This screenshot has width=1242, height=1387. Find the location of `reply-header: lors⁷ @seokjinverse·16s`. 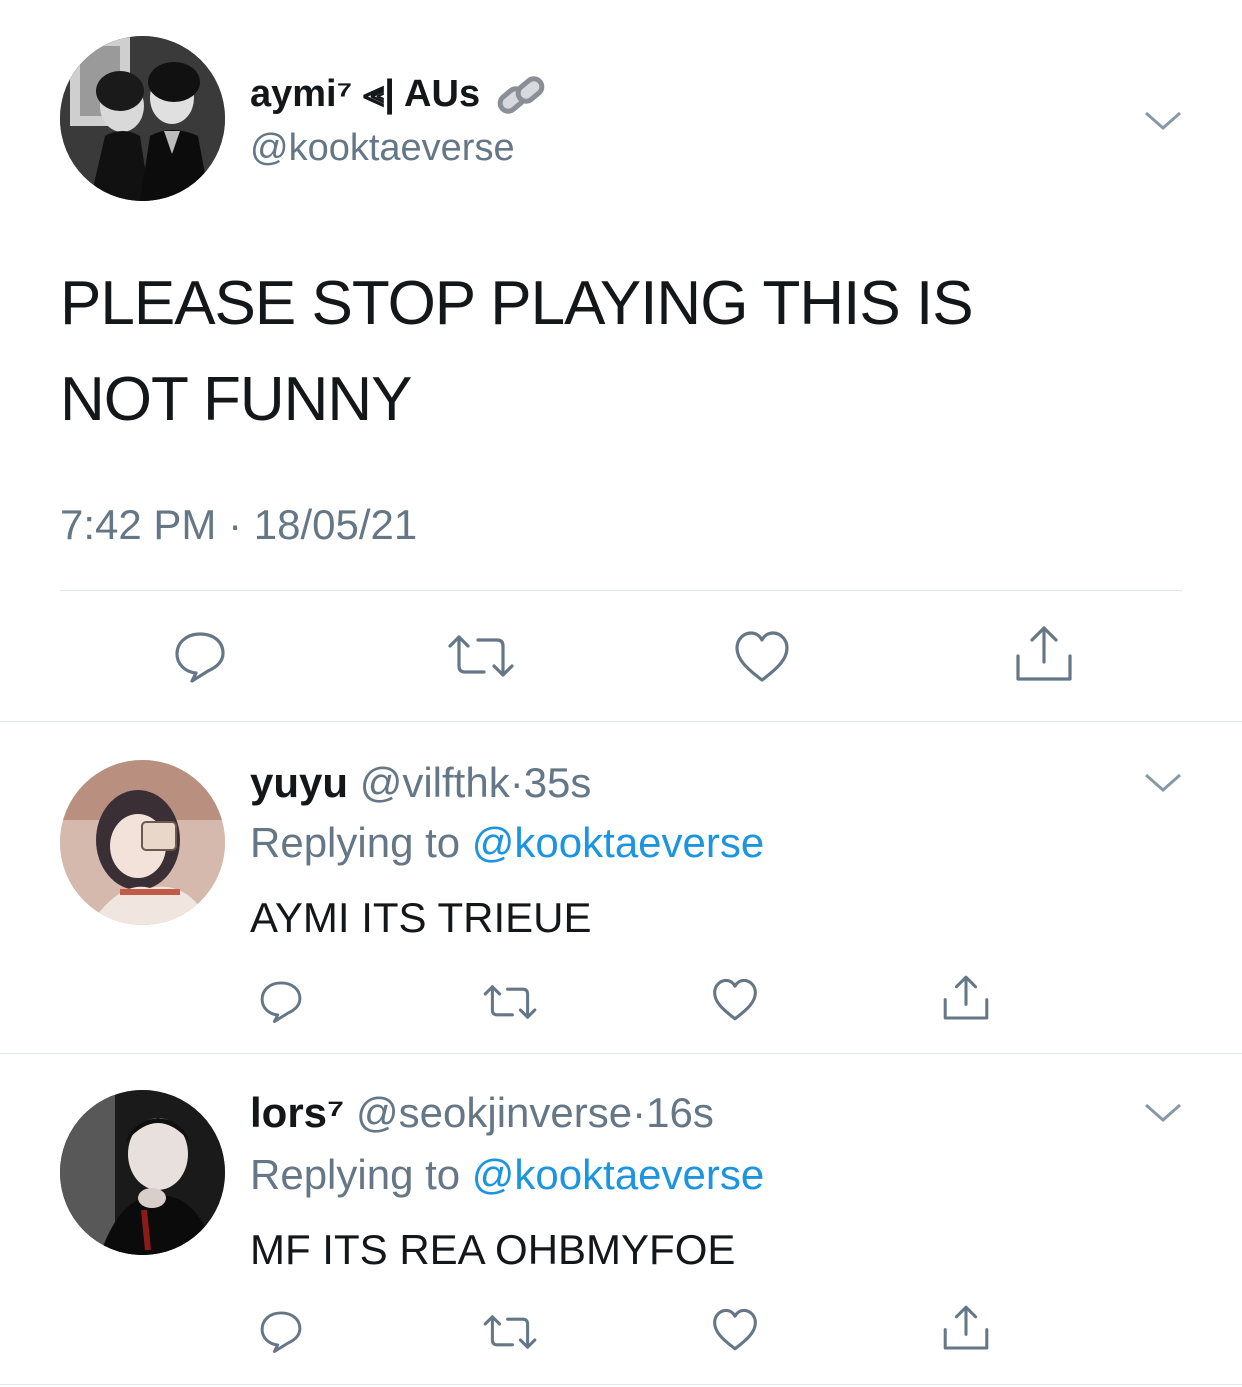

reply-header: lors⁷ @seokjinverse·16s is located at coordinates (482, 1113).